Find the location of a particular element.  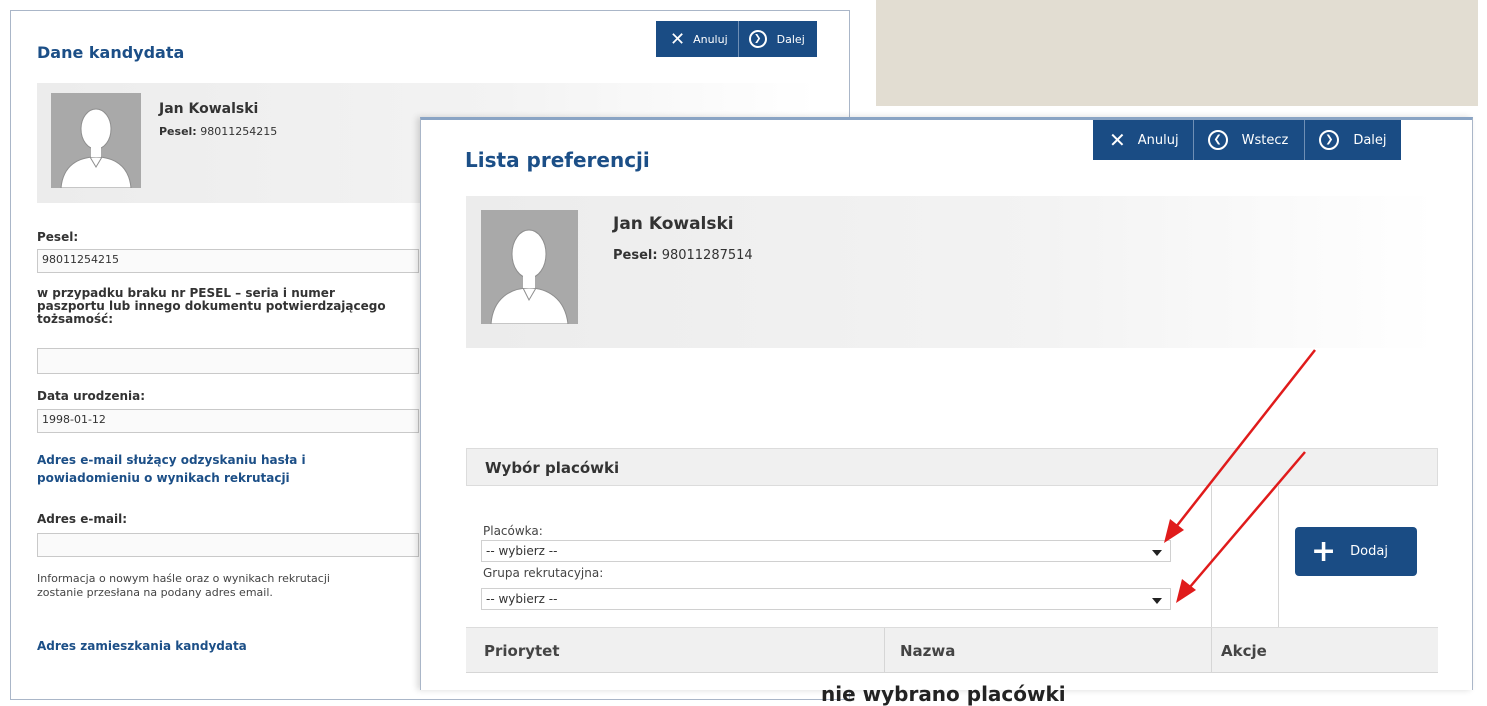

page-title: Dane kandydata is located at coordinates (111, 52).